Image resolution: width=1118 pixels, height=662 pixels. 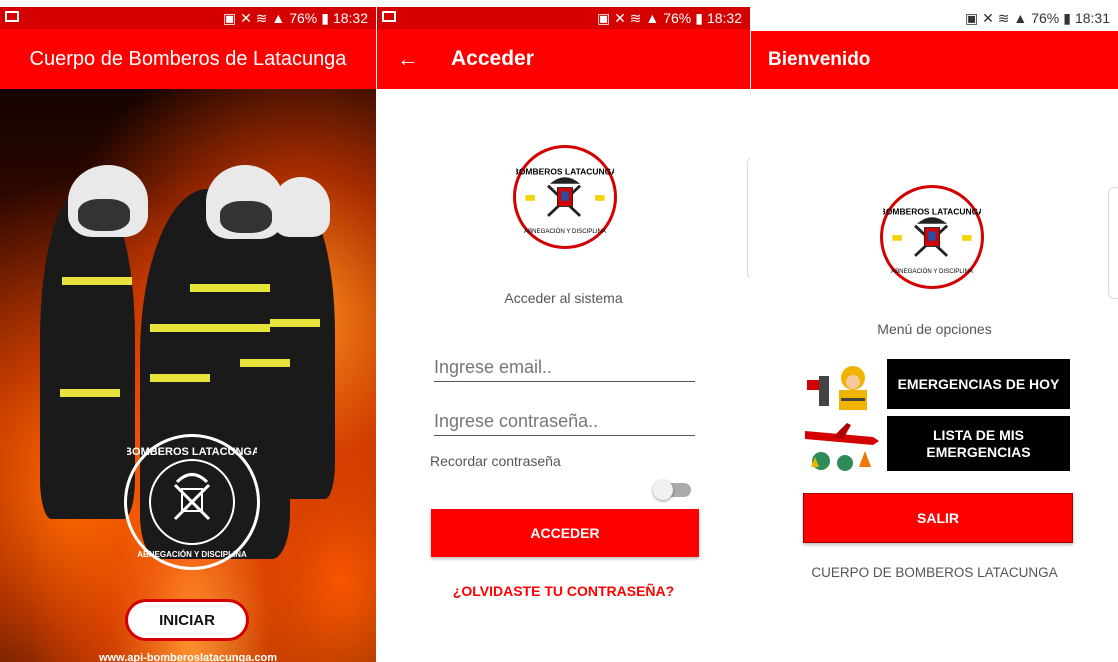 I want to click on list-button-line1: LISTA DE MIS, so click(x=978, y=434).